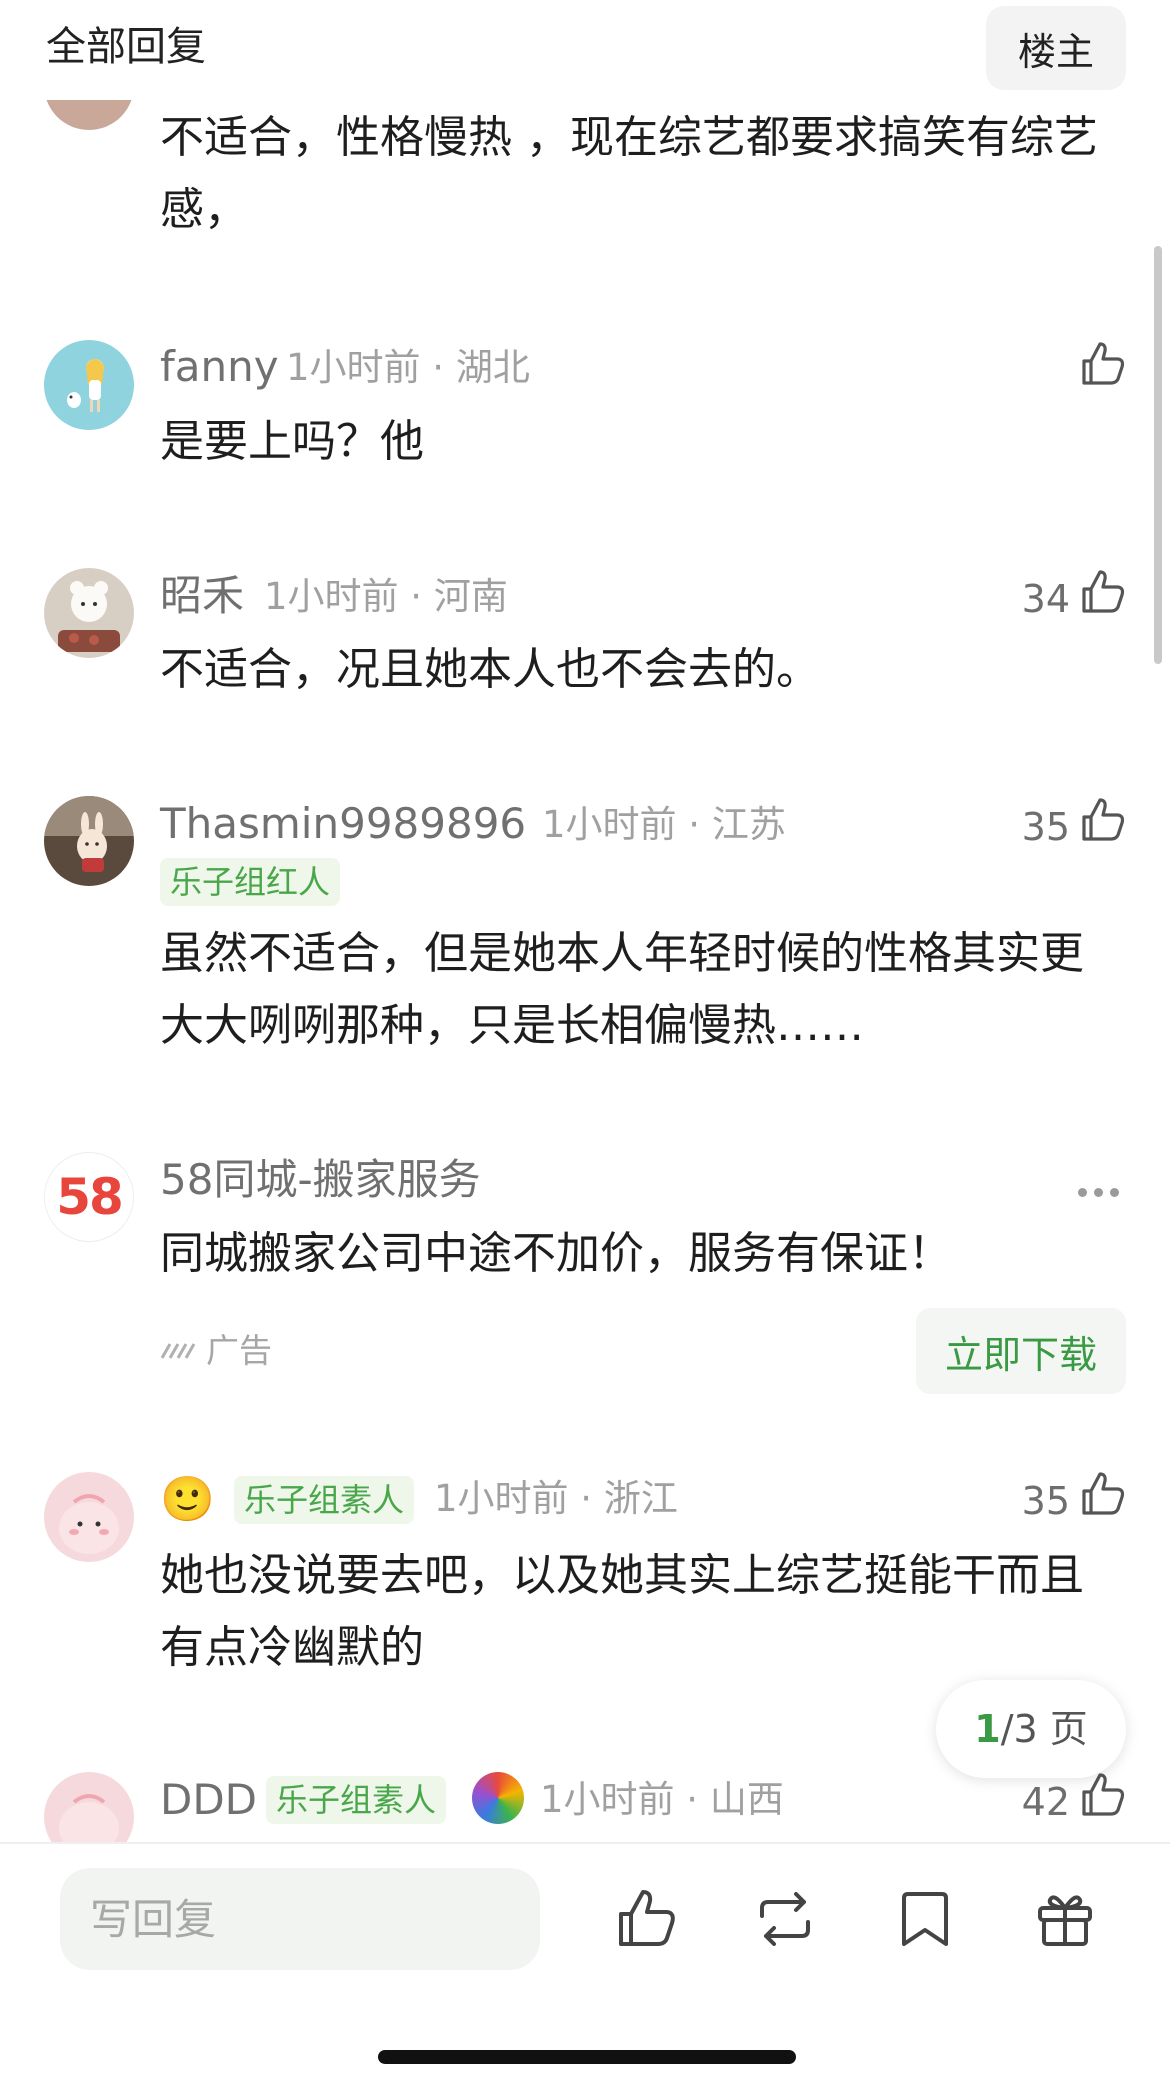  What do you see at coordinates (250, 882) in the screenshot?
I see `fan-badge: 乐子组红人` at bounding box center [250, 882].